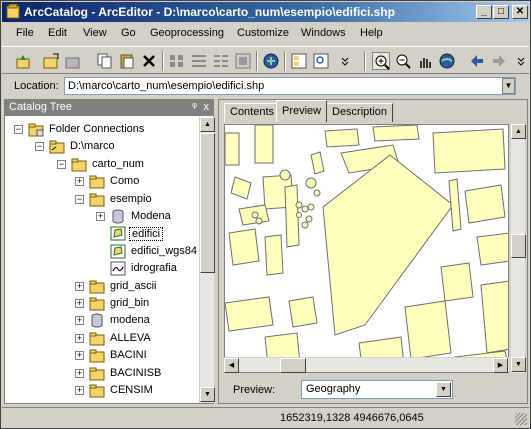 Image resolution: width=531 pixels, height=429 pixels. What do you see at coordinates (57, 146) in the screenshot?
I see `folder-connection-icon` at bounding box center [57, 146].